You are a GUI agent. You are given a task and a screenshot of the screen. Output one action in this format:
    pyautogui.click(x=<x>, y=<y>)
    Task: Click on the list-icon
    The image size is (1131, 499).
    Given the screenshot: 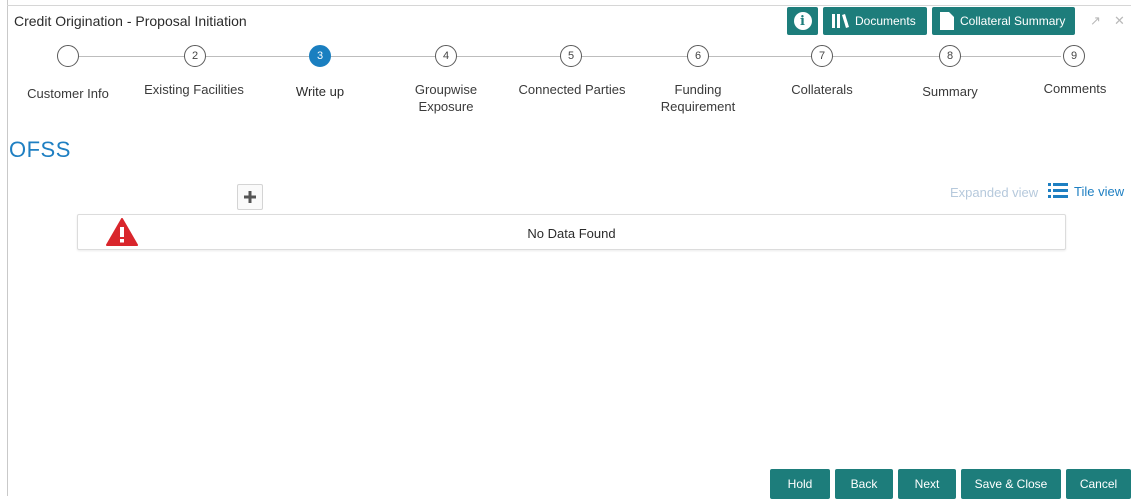 What is the action you would take?
    pyautogui.click(x=1058, y=190)
    